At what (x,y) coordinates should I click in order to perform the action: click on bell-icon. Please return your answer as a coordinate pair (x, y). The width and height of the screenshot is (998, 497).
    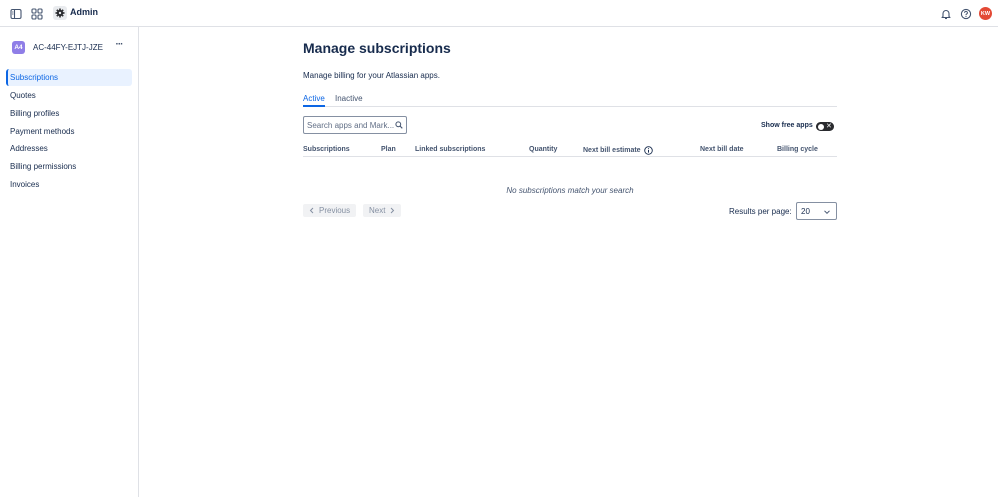
    Looking at the image, I should click on (946, 14).